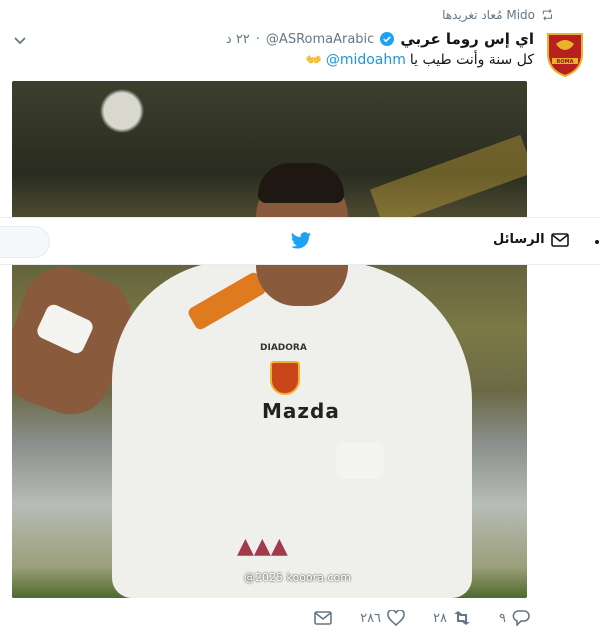 The image size is (600, 639). What do you see at coordinates (521, 618) in the screenshot?
I see `reply-icon` at bounding box center [521, 618].